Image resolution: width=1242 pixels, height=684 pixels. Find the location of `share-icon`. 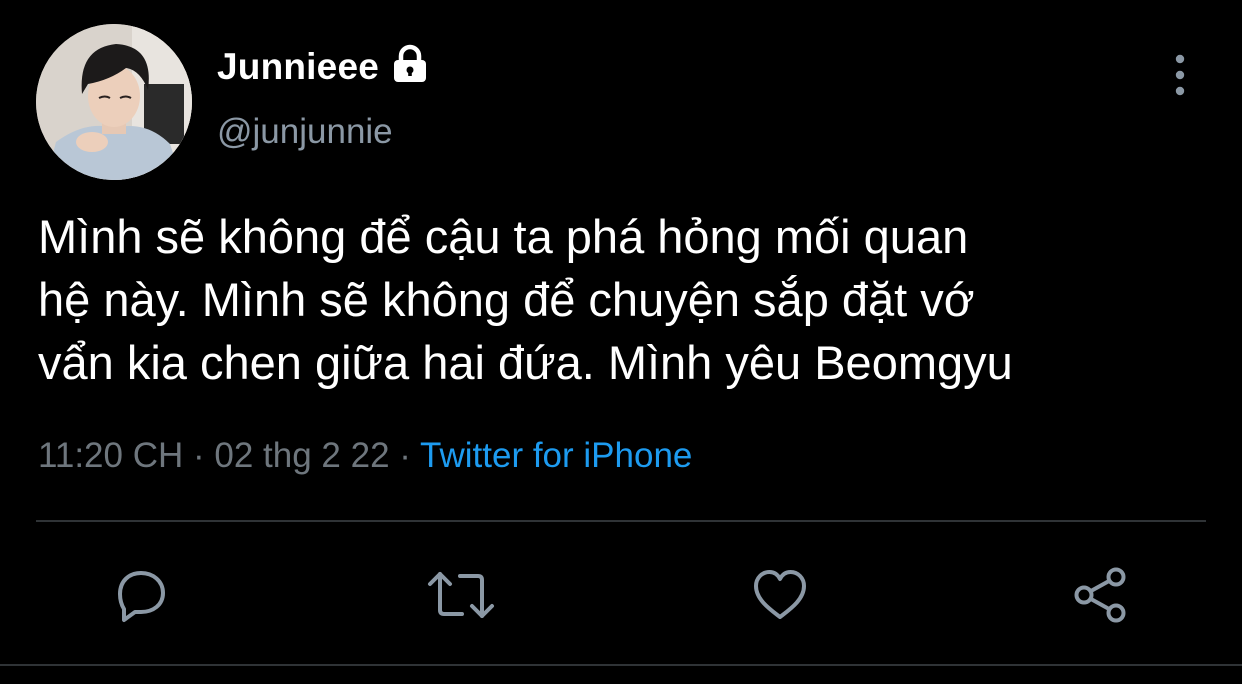

share-icon is located at coordinates (1101, 595).